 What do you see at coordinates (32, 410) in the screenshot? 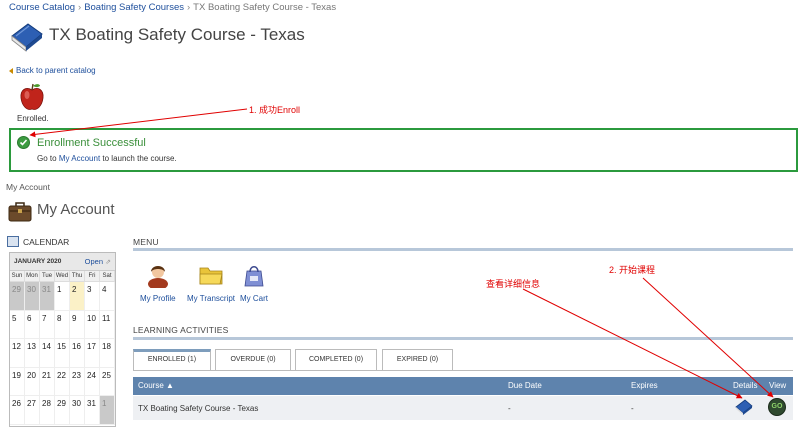
I see `calendar-day: 27` at bounding box center [32, 410].